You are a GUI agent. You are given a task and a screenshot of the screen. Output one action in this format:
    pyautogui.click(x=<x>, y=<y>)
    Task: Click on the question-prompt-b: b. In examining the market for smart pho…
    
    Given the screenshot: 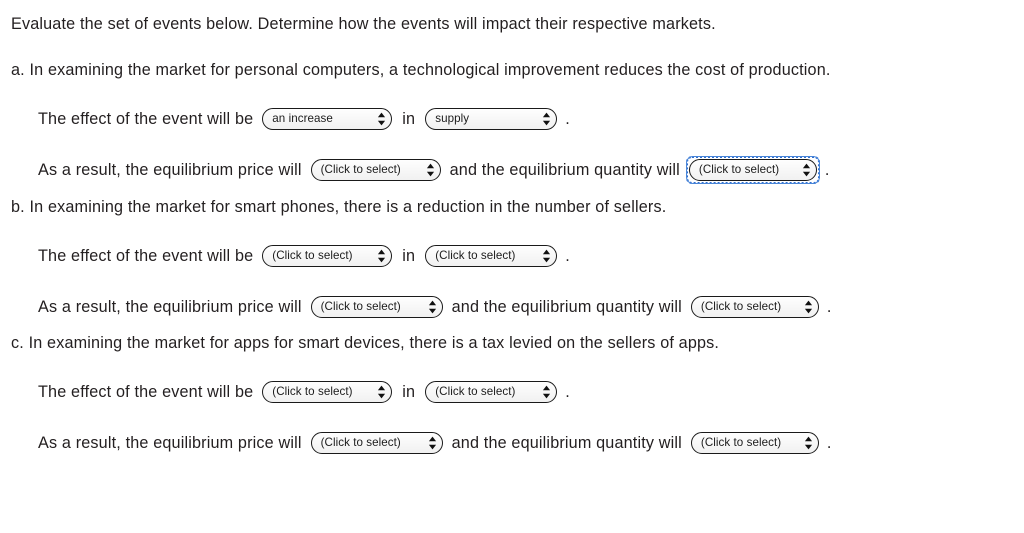 What is the action you would take?
    pyautogui.click(x=339, y=207)
    